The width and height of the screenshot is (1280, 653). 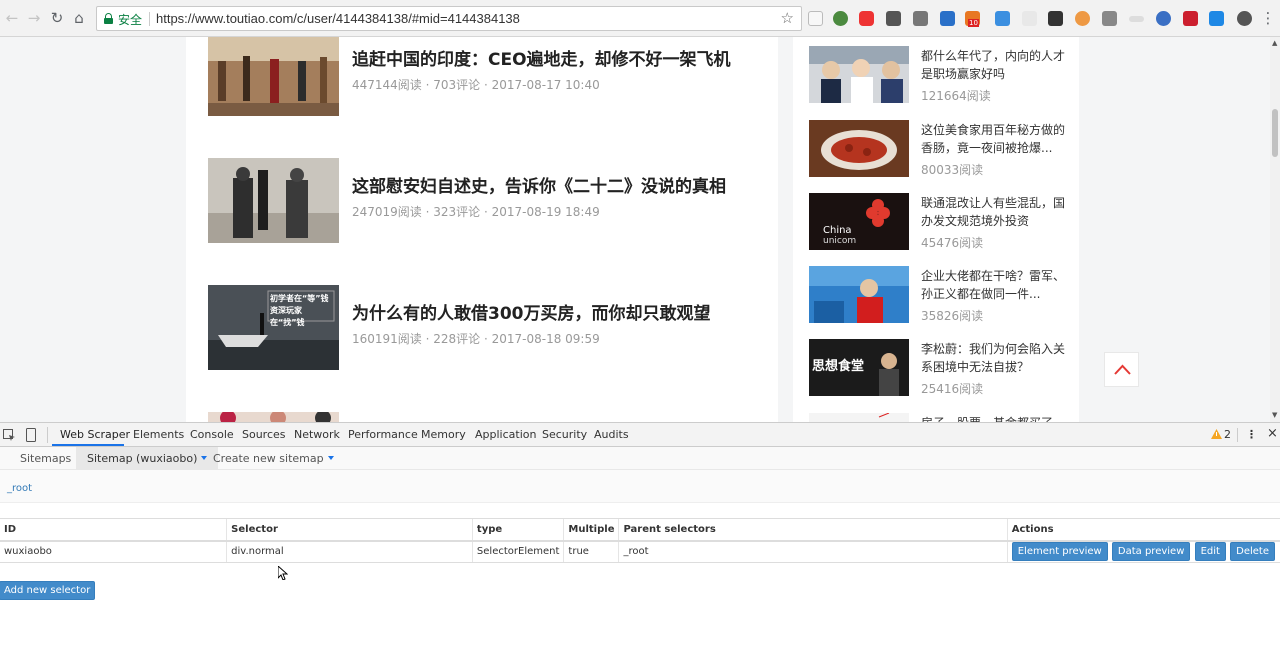 I want to click on green-circle-extension-icon, so click(x=840, y=18).